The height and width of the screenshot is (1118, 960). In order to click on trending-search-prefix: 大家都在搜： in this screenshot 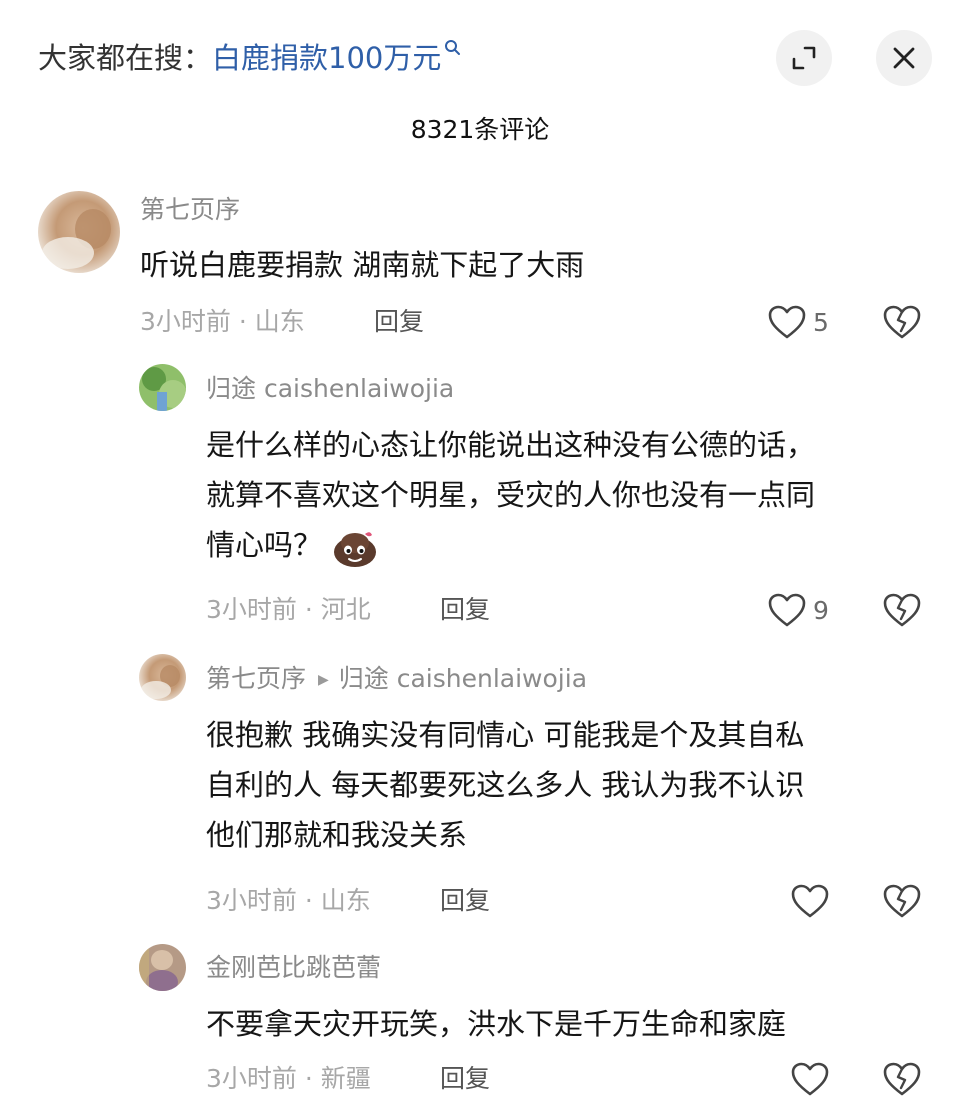, I will do `click(125, 58)`.